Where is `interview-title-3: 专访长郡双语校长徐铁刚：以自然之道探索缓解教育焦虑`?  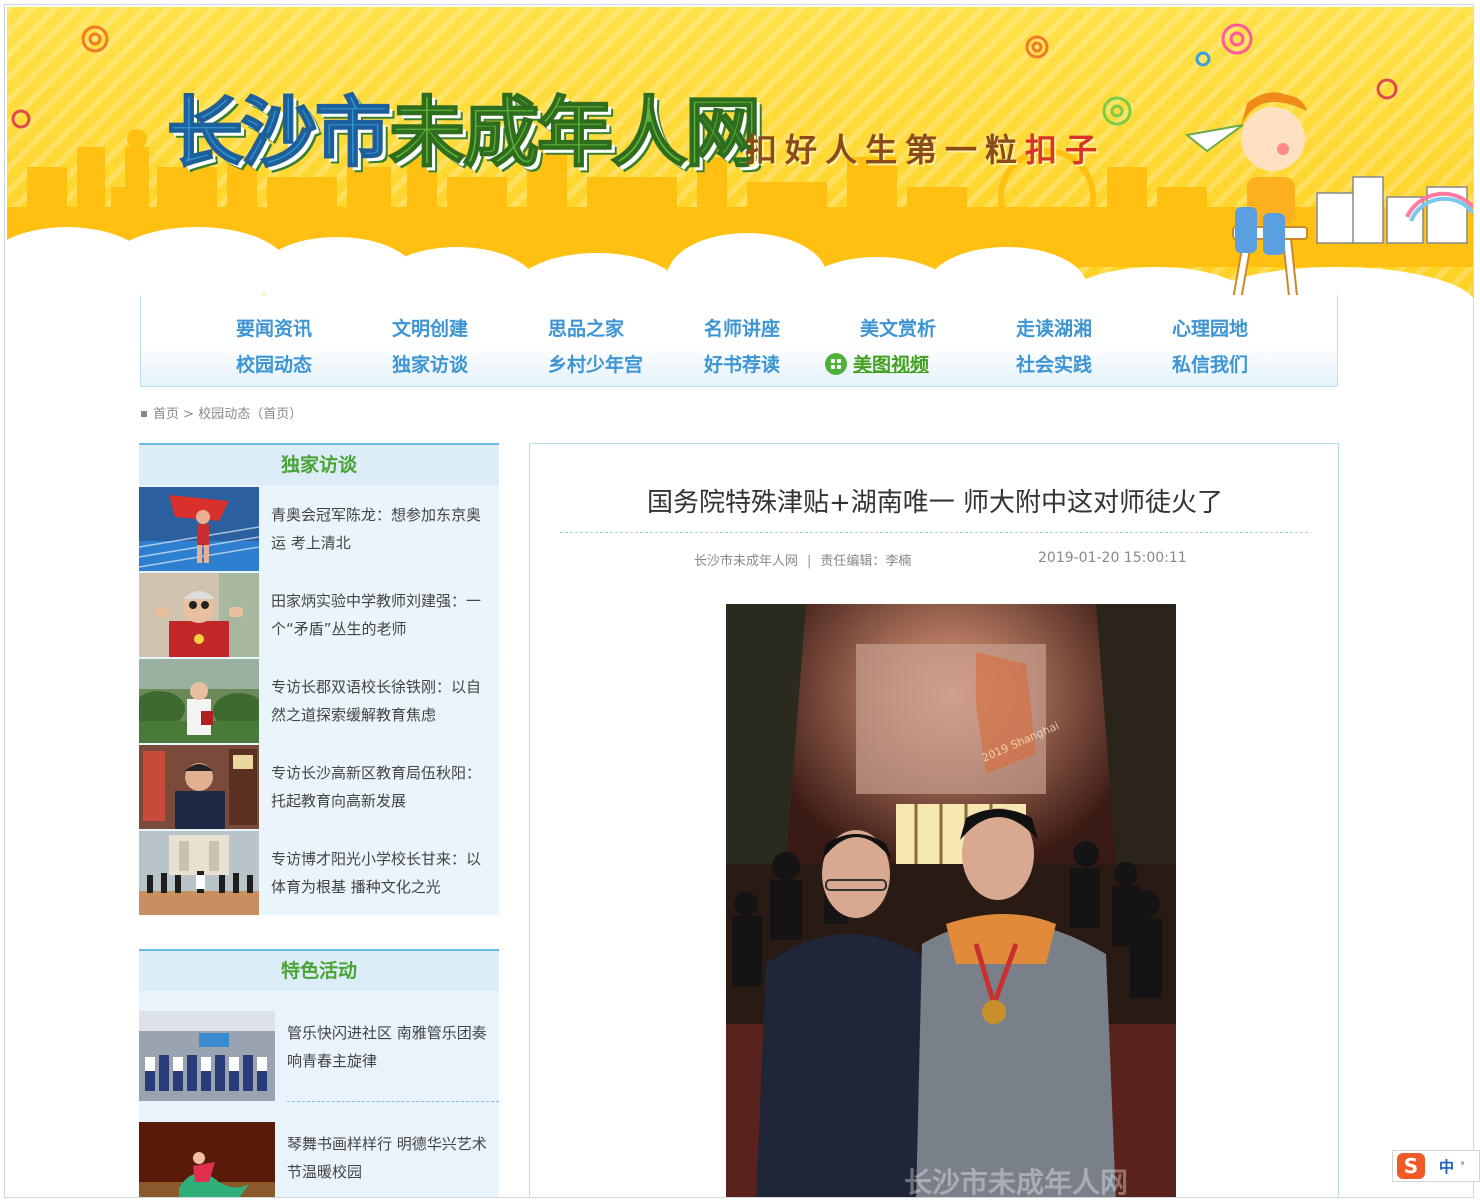 interview-title-3: 专访长郡双语校长徐铁刚：以自然之道探索缓解教育焦虑 is located at coordinates (379, 701).